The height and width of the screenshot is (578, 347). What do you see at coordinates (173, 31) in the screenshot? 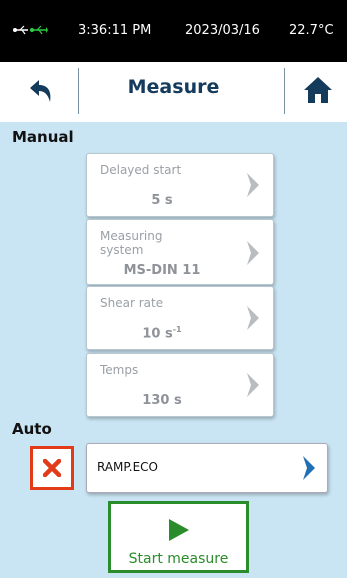
I see `status-bar: 3:36:11 PM 2023/03/16 22.7°C` at bounding box center [173, 31].